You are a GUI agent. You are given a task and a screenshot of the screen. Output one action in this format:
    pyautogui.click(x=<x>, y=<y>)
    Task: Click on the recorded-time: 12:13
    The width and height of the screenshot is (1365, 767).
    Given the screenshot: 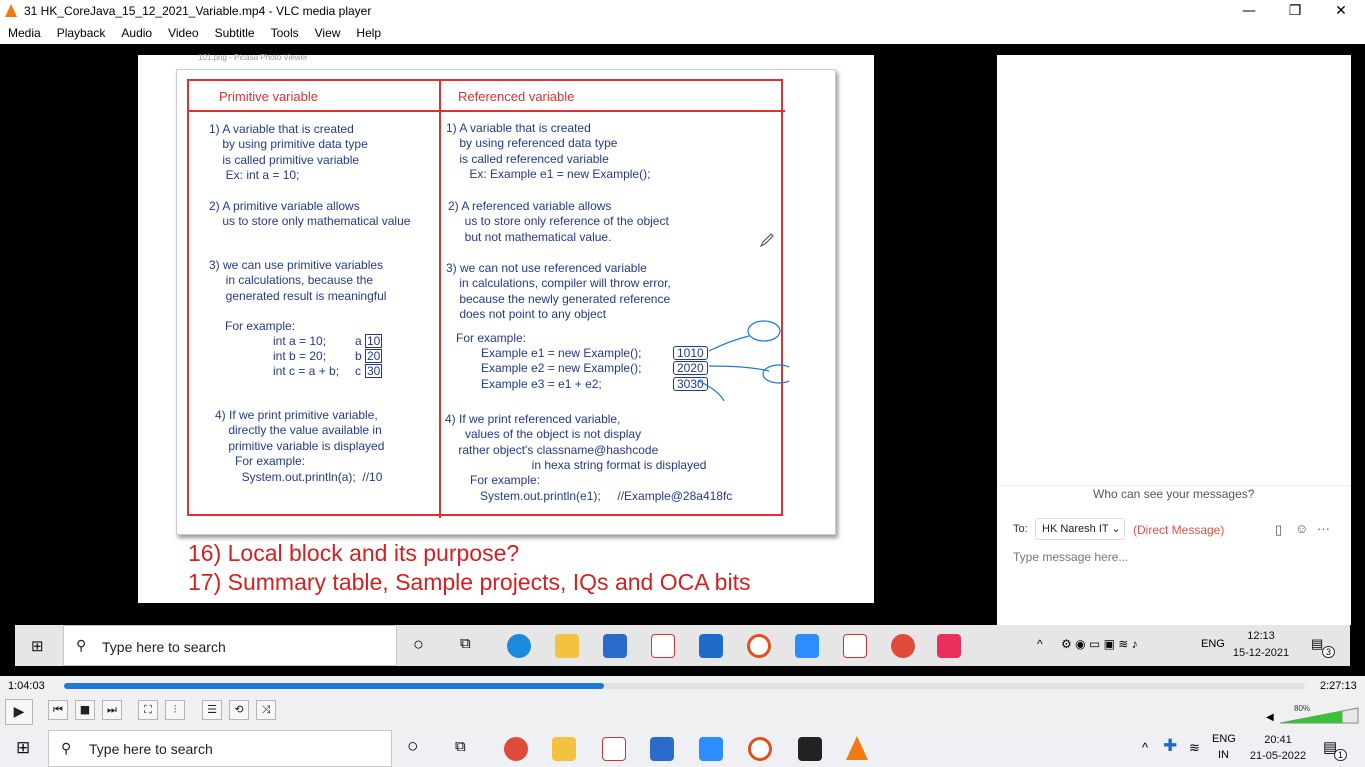 What is the action you would take?
    pyautogui.click(x=1261, y=636)
    